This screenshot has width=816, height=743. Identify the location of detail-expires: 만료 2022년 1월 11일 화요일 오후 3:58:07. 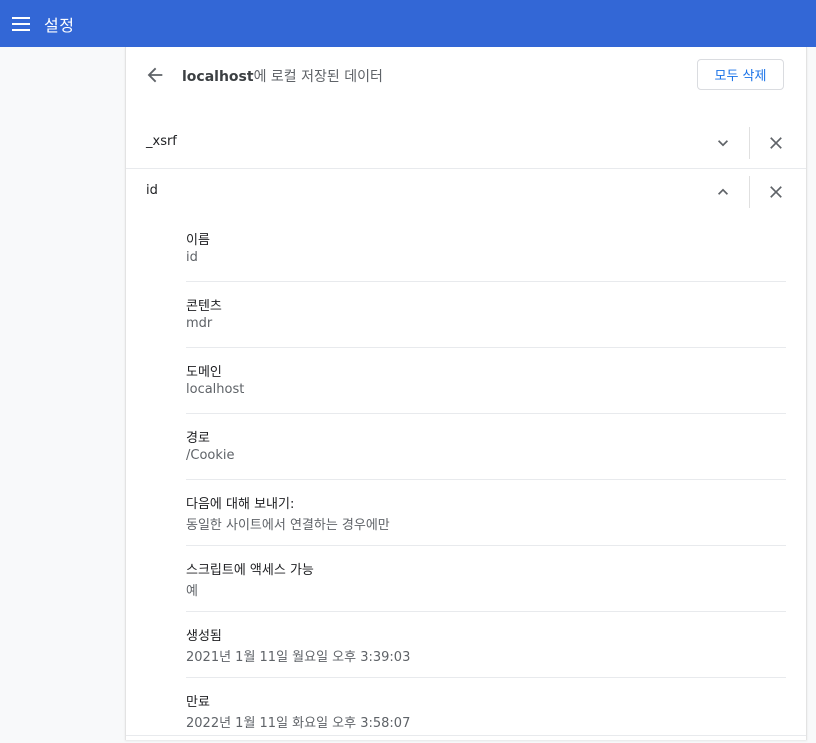
(486, 710).